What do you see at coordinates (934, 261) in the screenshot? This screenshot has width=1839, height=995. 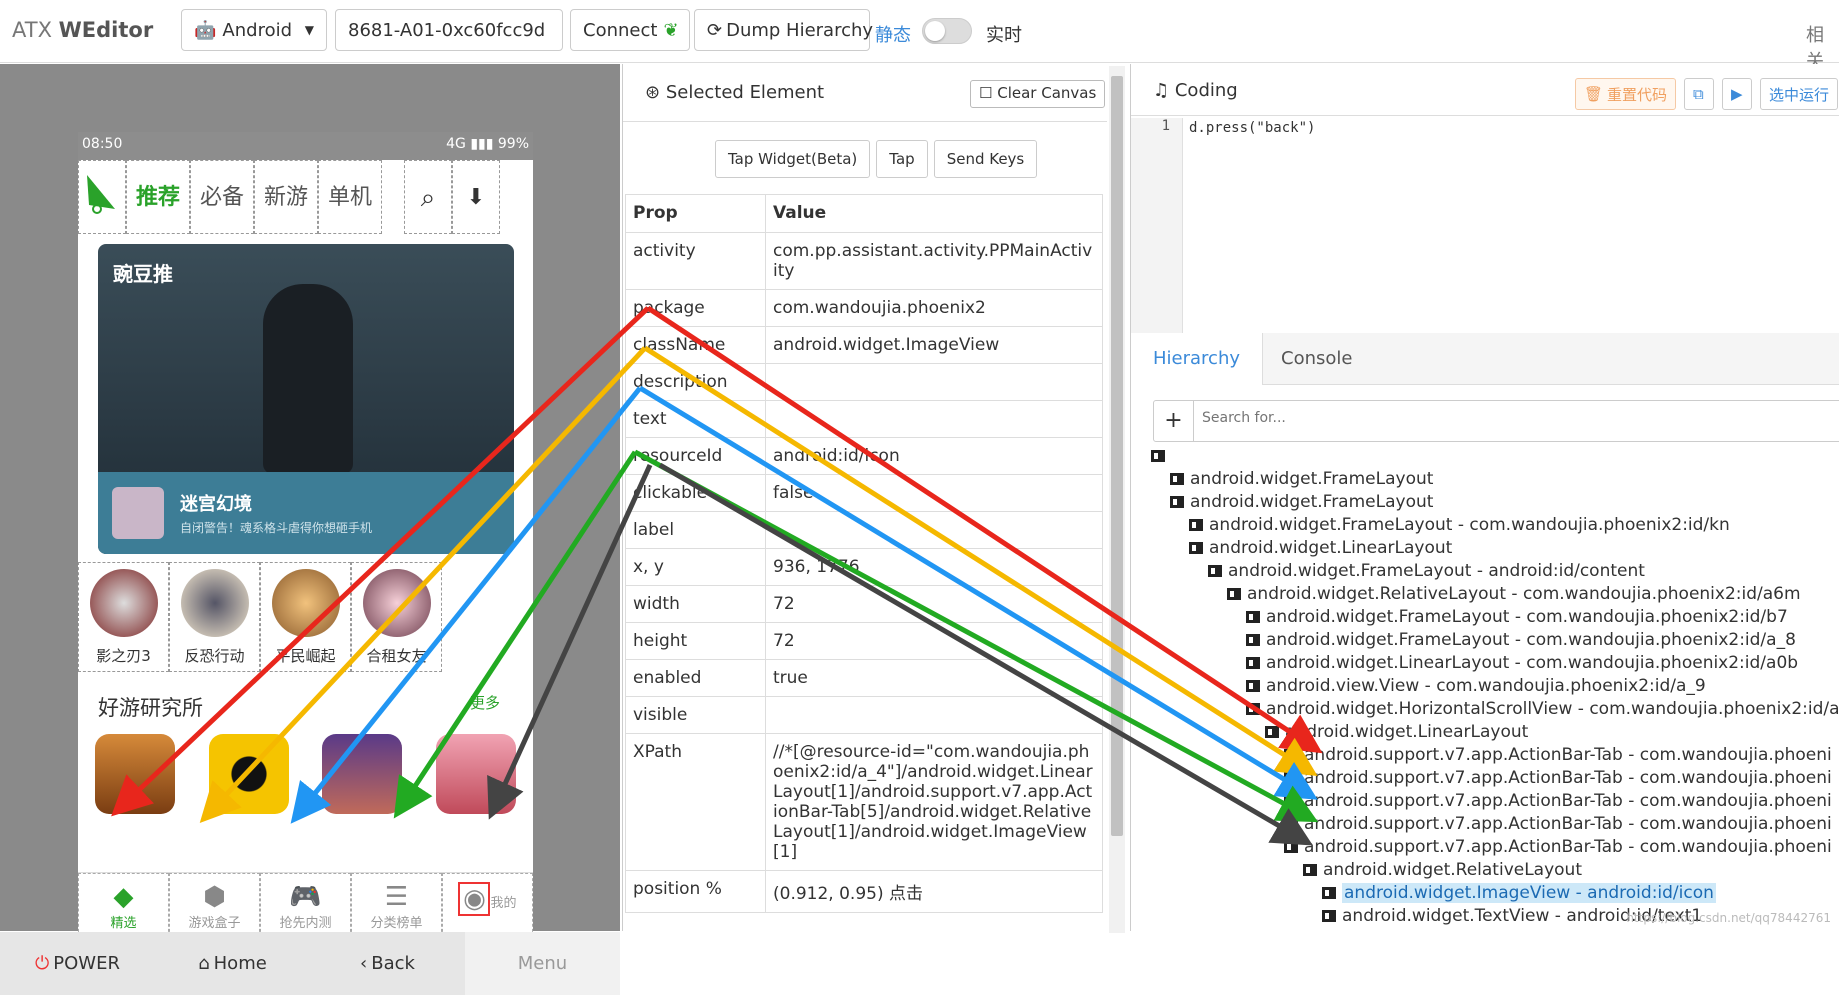 I see `property-value: com.pp.assistant.activity.PPMainActivity` at bounding box center [934, 261].